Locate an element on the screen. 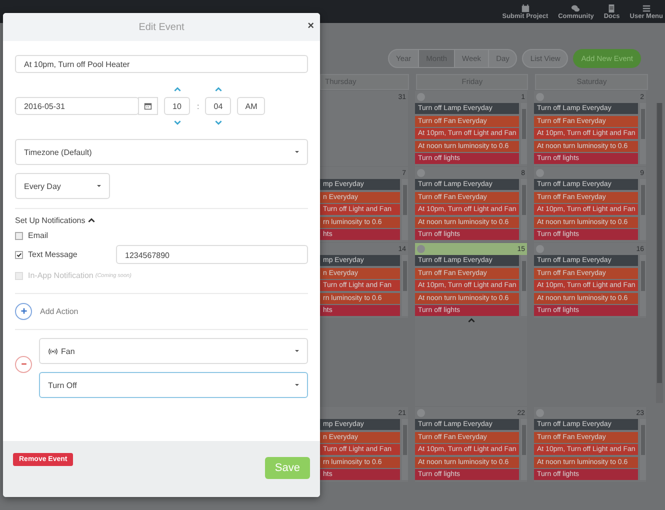 The image size is (665, 510). checkbox-label: Email is located at coordinates (38, 235).